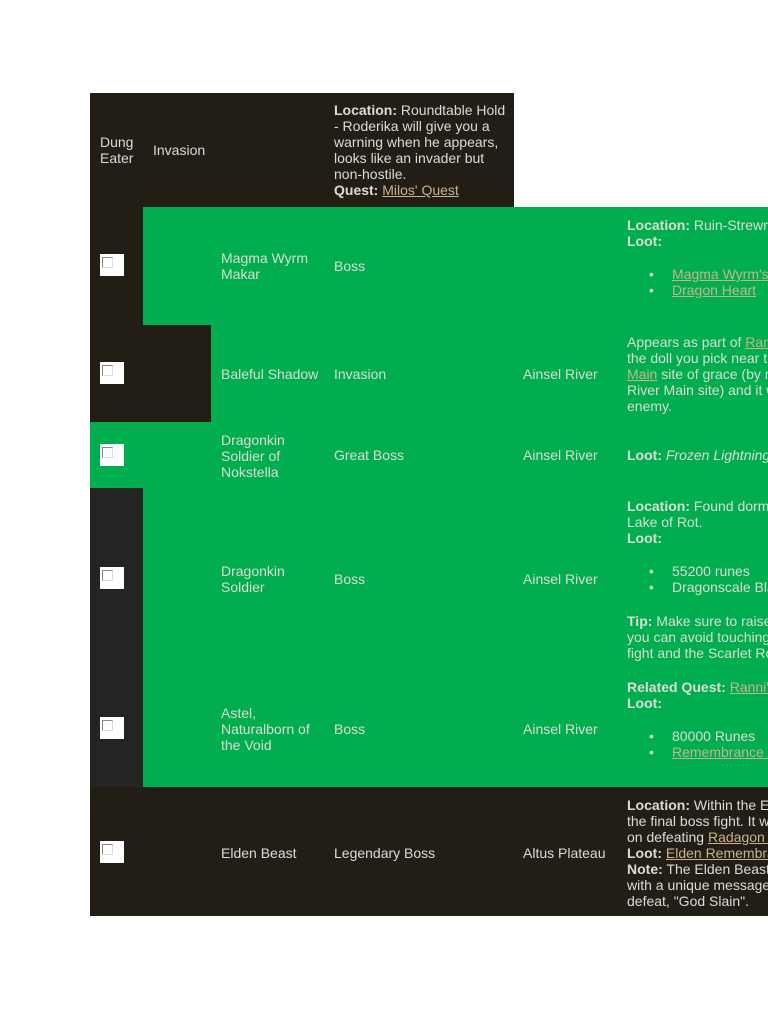  What do you see at coordinates (697, 637) in the screenshot?
I see `text: you can avoid touching t` at bounding box center [697, 637].